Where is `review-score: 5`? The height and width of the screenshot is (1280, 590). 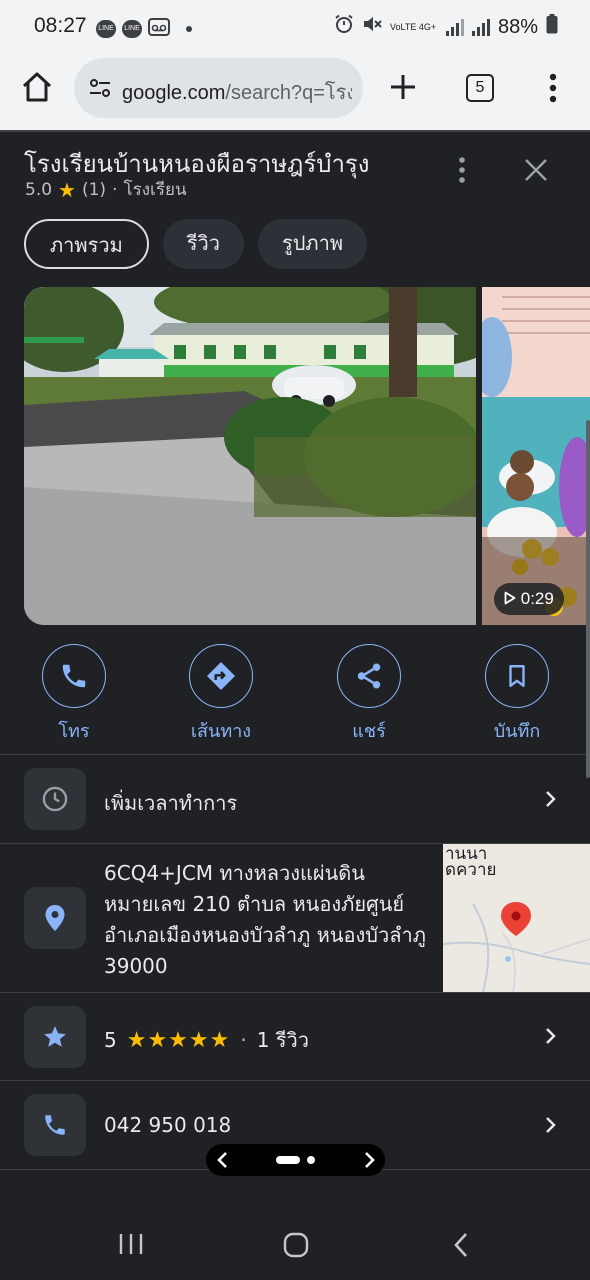 review-score: 5 is located at coordinates (110, 1040).